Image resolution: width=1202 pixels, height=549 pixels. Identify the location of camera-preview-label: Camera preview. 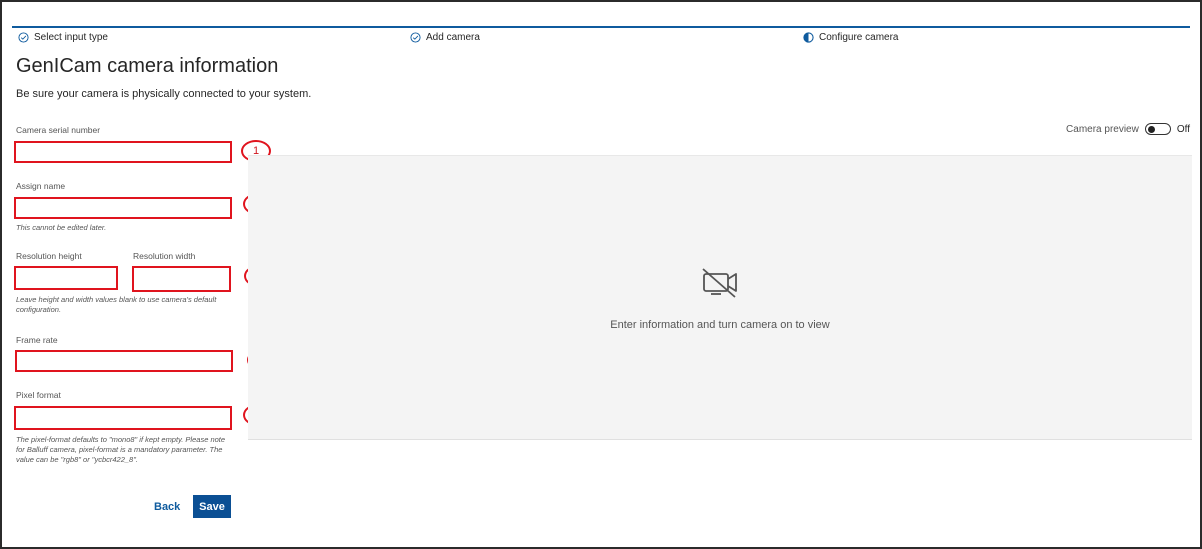
(1102, 129).